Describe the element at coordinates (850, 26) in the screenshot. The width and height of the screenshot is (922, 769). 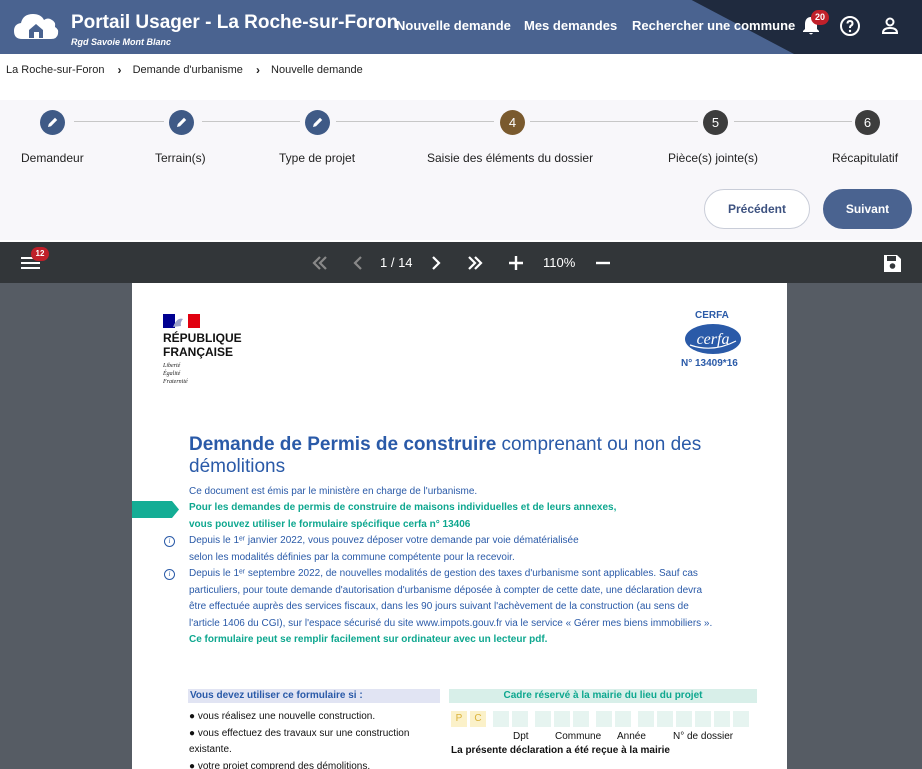
I see `help-icon` at that location.